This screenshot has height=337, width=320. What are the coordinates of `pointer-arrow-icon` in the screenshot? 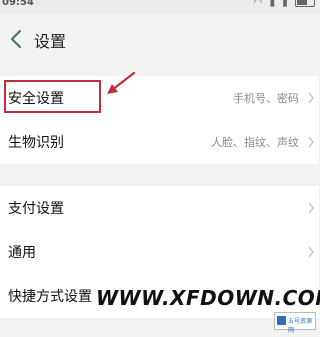 It's located at (121, 82).